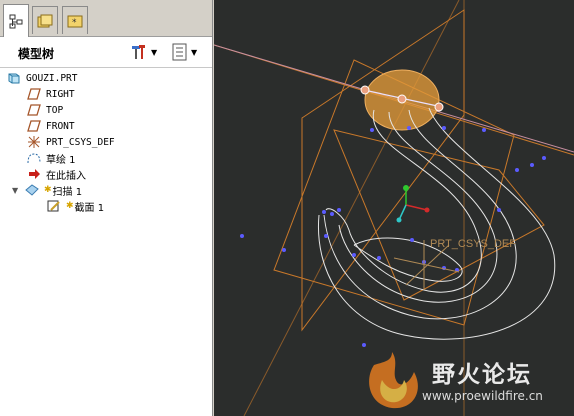  I want to click on tree-item-right: RIGHT, so click(50, 94).